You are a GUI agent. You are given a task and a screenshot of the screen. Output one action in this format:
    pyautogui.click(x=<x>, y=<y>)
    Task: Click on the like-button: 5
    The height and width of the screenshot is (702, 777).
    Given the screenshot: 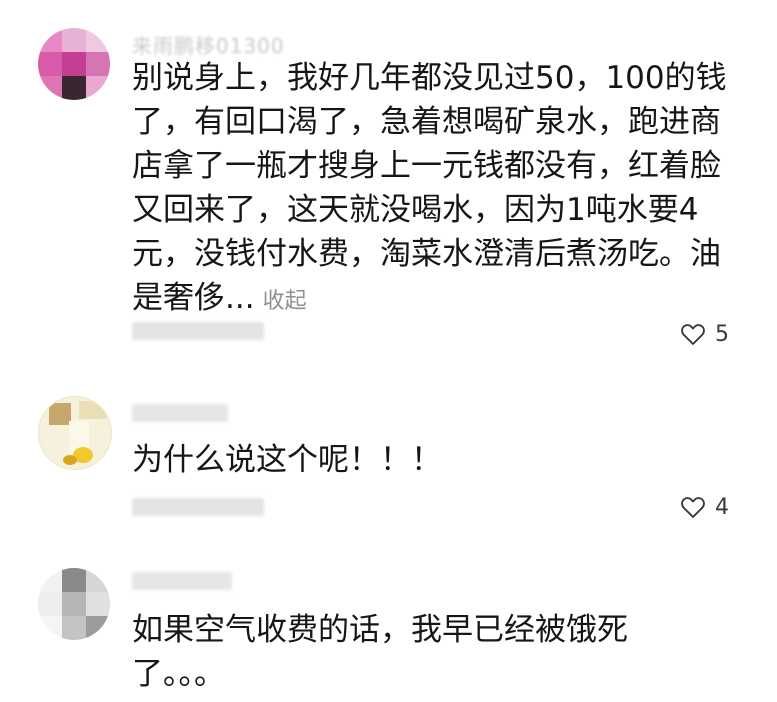 What is the action you would take?
    pyautogui.click(x=704, y=334)
    